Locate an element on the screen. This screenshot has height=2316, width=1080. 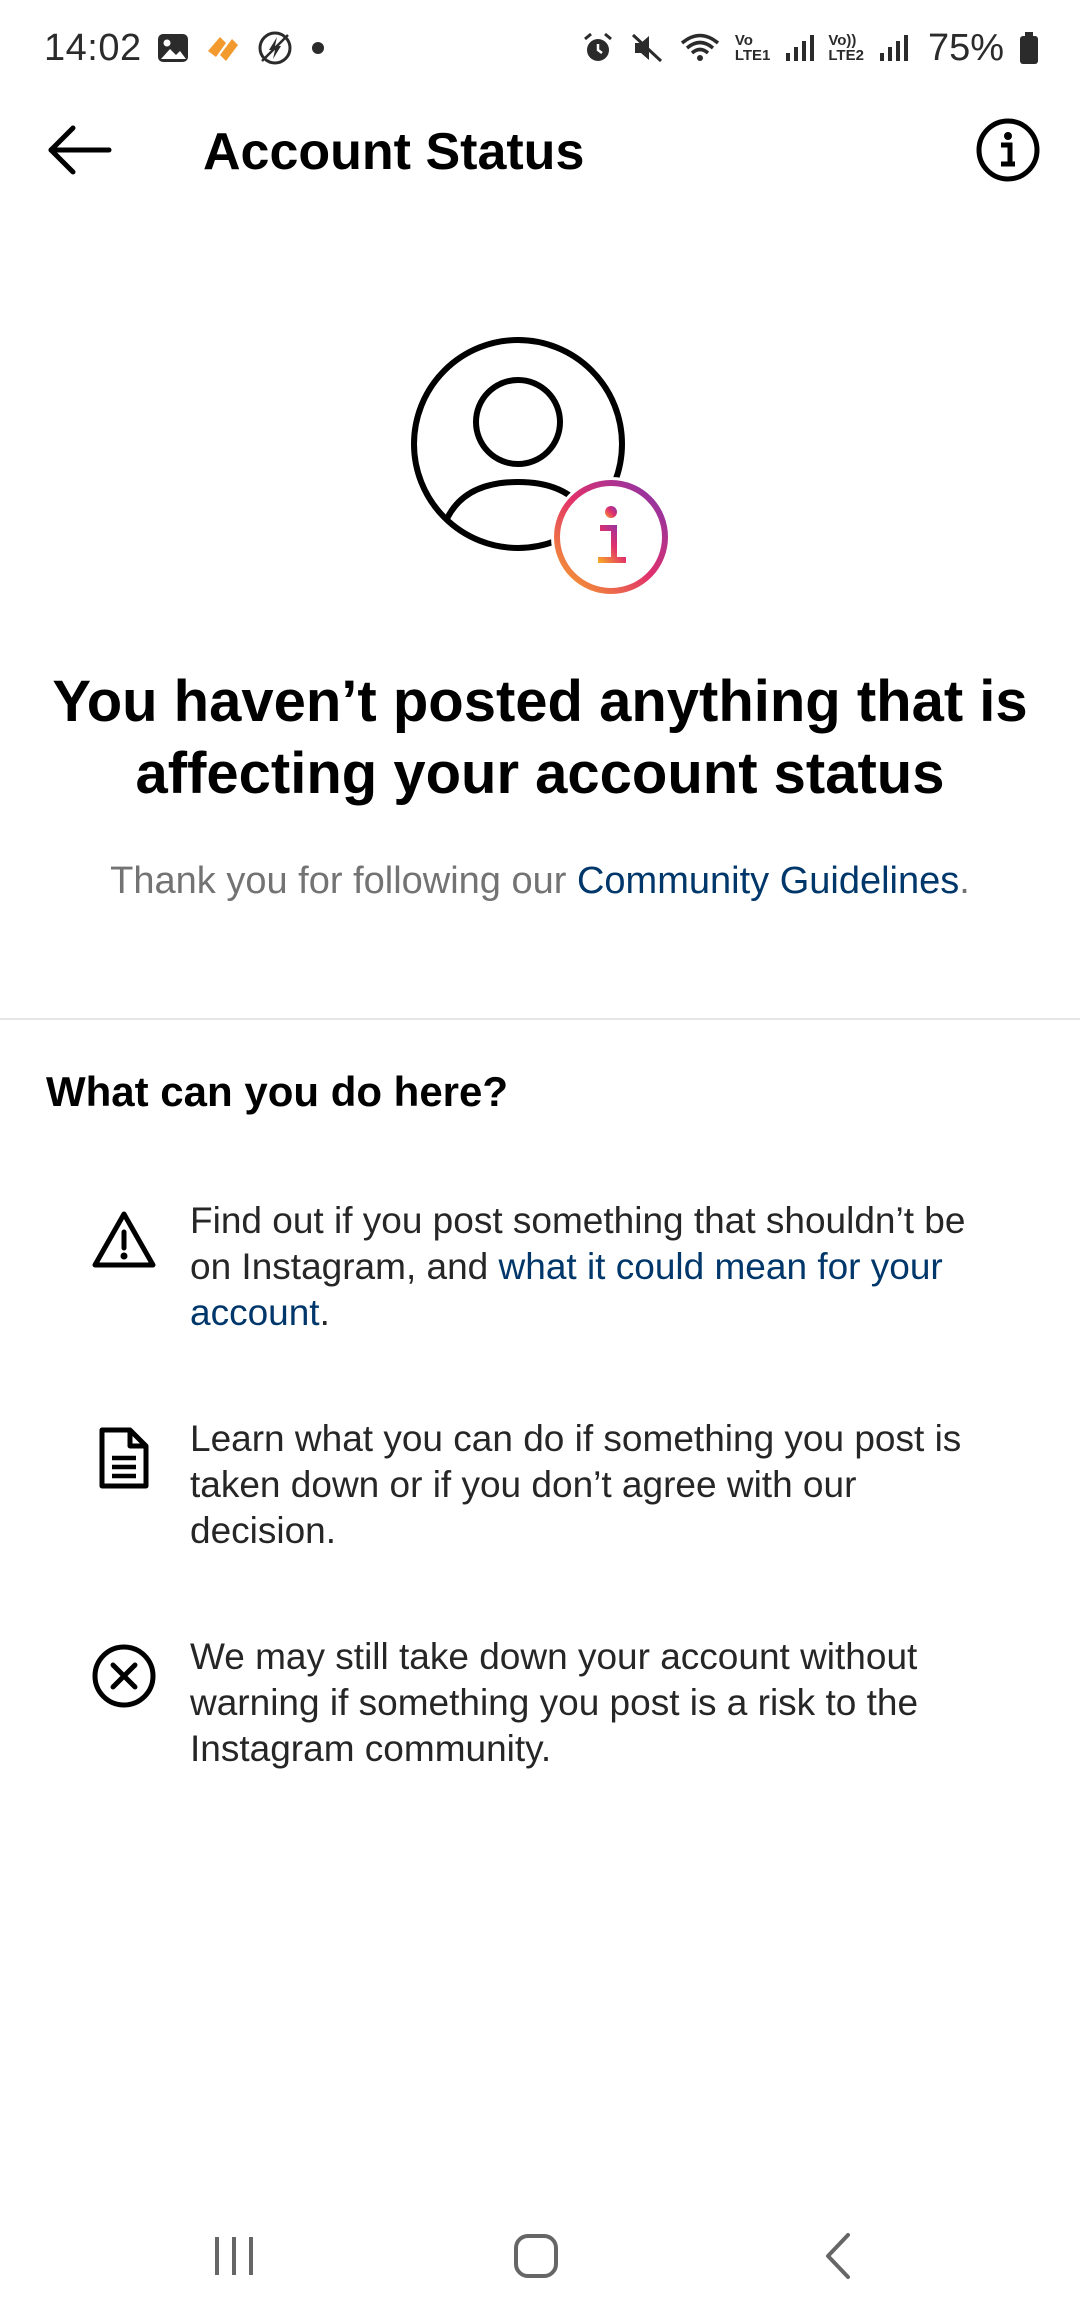
subtext-suffix: . is located at coordinates (964, 881).